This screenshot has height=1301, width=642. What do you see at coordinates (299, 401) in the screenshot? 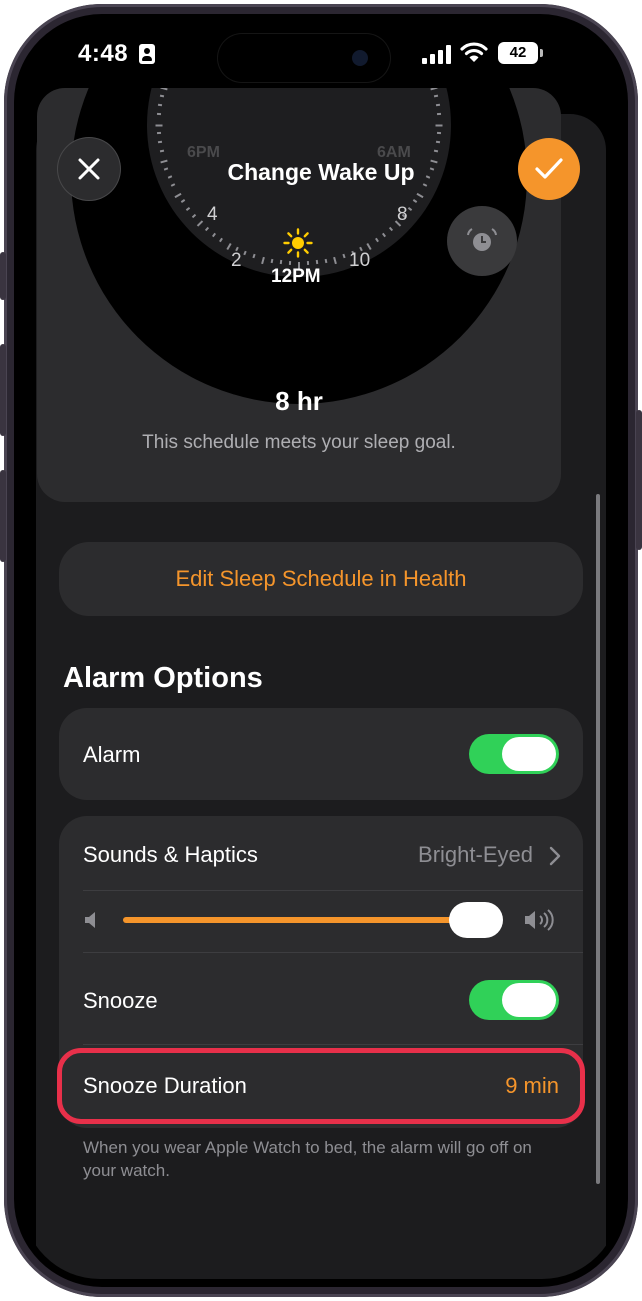
I see `sleep-duration: 8 hr` at bounding box center [299, 401].